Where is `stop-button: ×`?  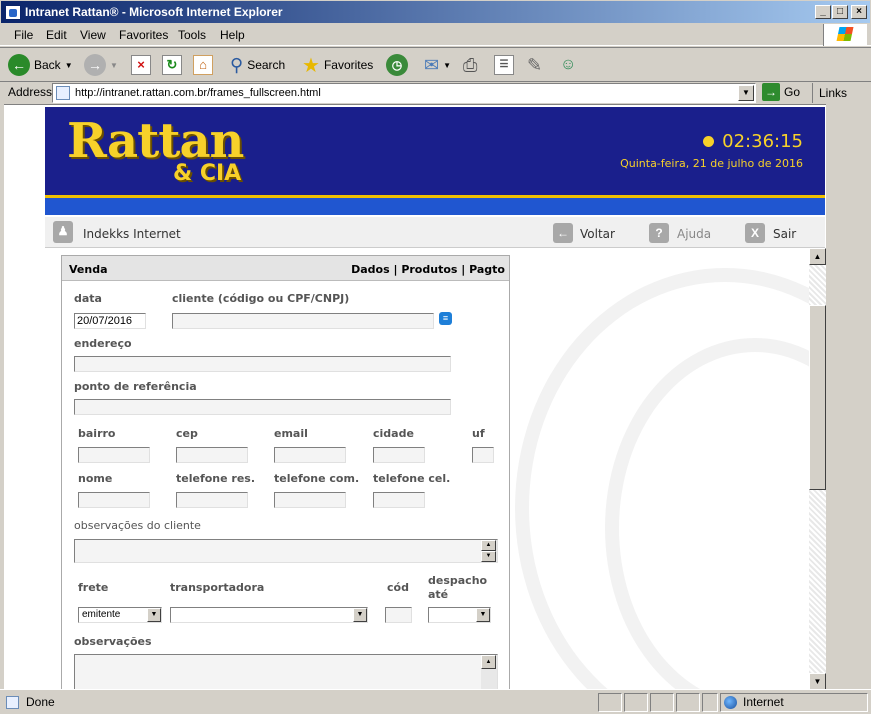
stop-button: × is located at coordinates (141, 65).